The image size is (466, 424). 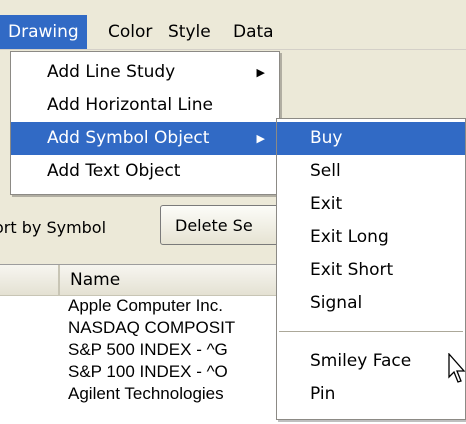 What do you see at coordinates (352, 270) in the screenshot?
I see `menu-item-label: Exit Short` at bounding box center [352, 270].